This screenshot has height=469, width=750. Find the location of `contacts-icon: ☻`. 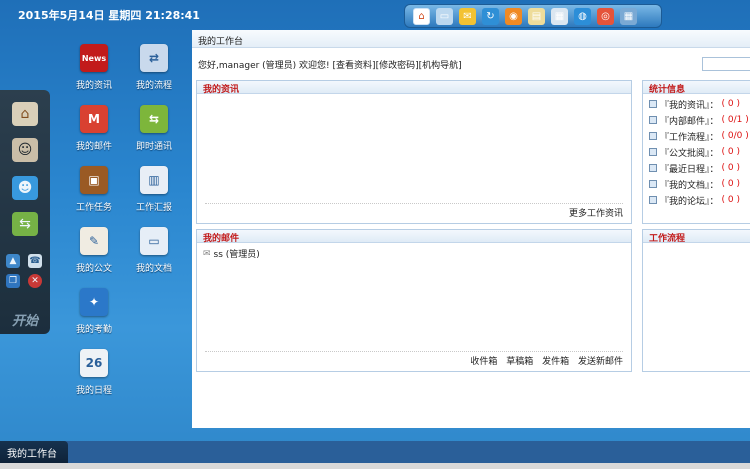

contacts-icon: ☻ is located at coordinates (25, 188).